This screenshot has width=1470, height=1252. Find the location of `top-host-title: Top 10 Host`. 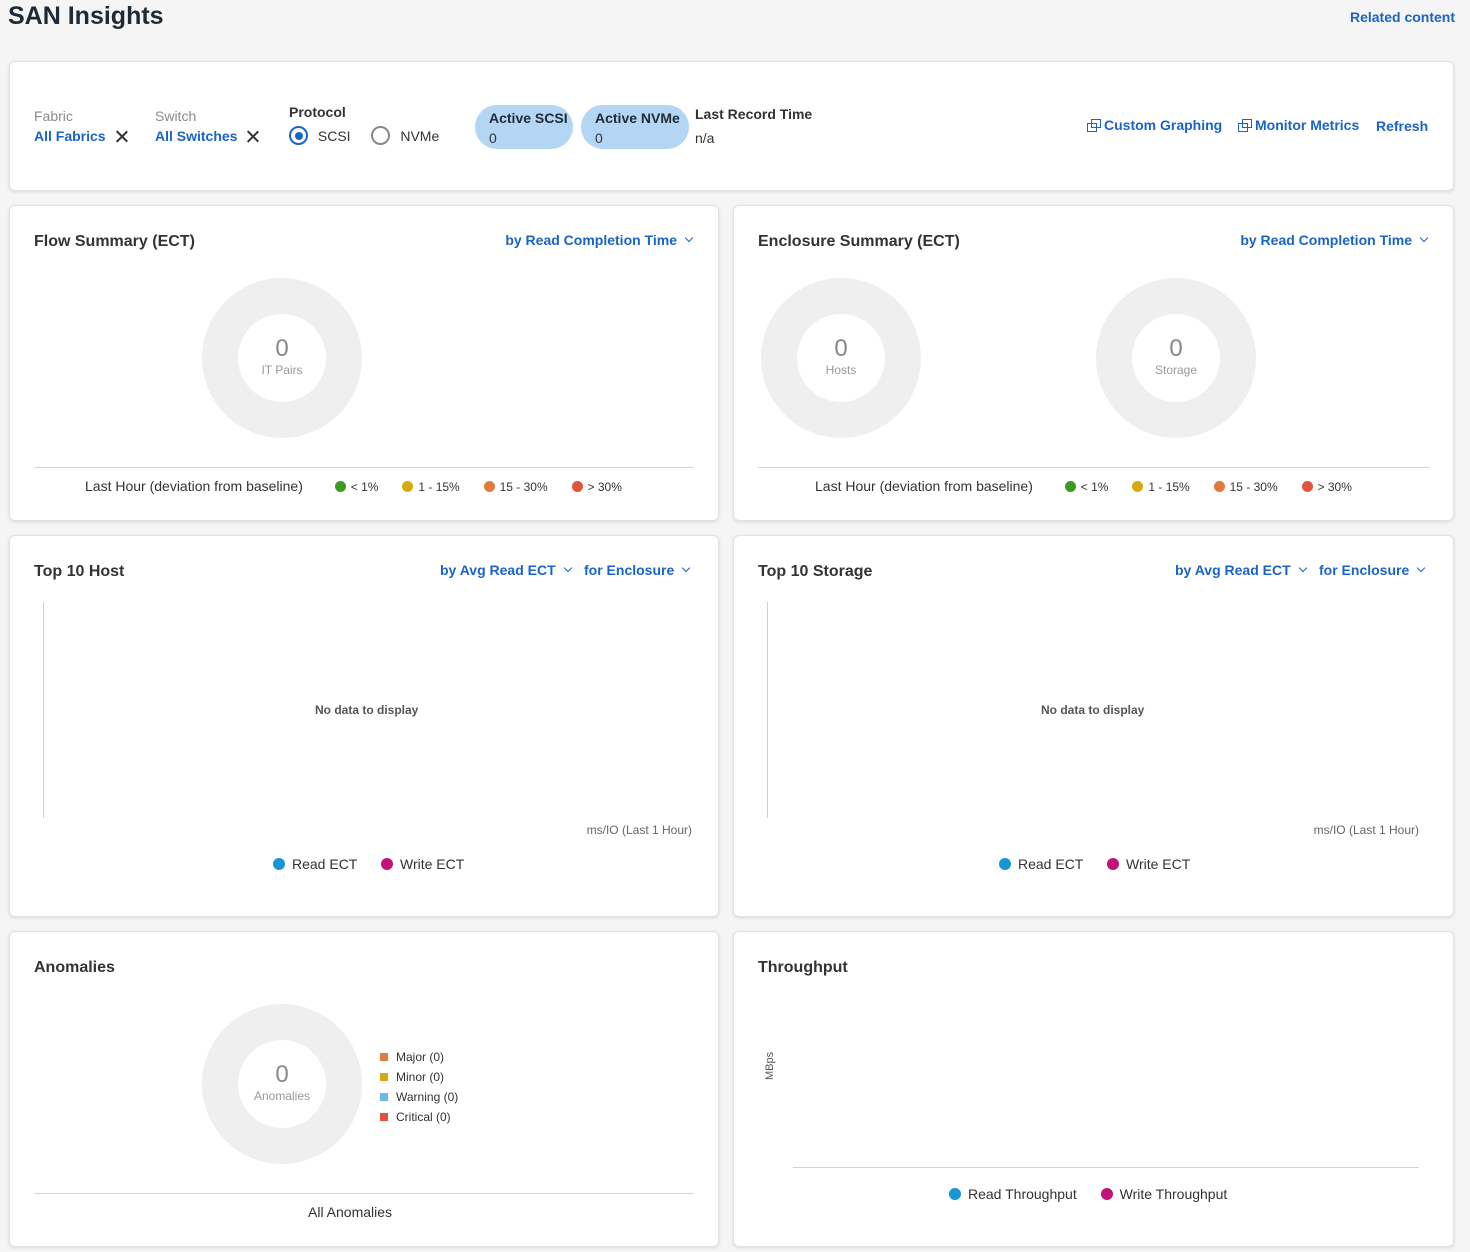

top-host-title: Top 10 Host is located at coordinates (79, 571).